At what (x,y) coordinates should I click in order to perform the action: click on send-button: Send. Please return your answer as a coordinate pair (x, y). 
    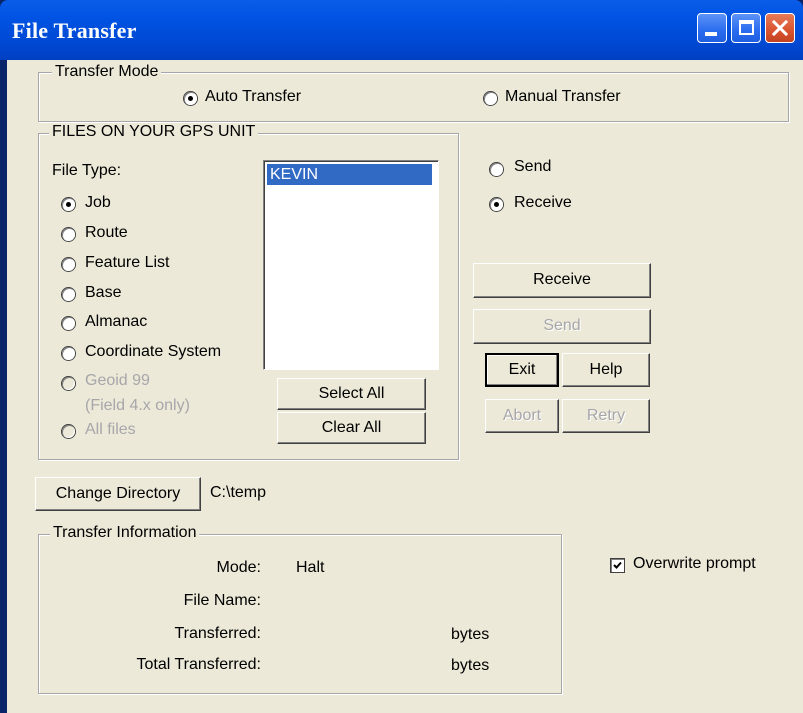
    Looking at the image, I should click on (562, 326).